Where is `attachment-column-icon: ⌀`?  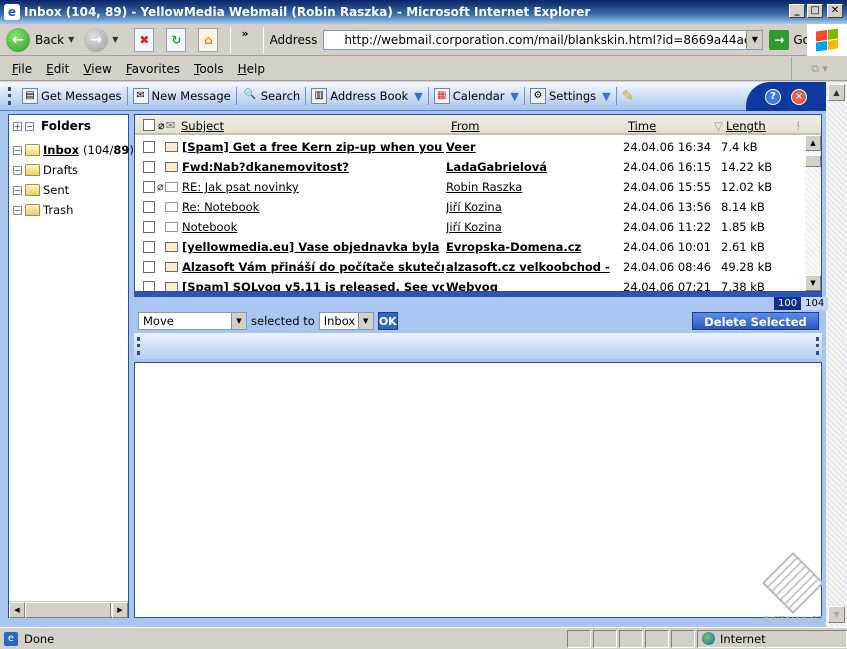 attachment-column-icon: ⌀ is located at coordinates (161, 125).